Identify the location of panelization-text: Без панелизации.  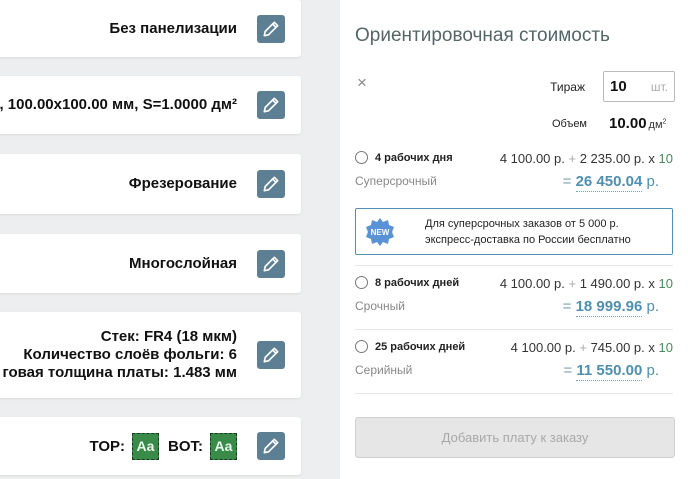
(173, 28).